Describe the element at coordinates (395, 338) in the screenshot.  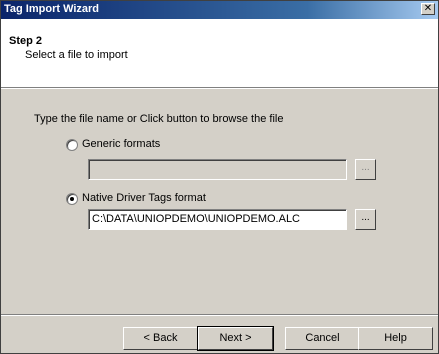
I see `help-button: Help` at that location.